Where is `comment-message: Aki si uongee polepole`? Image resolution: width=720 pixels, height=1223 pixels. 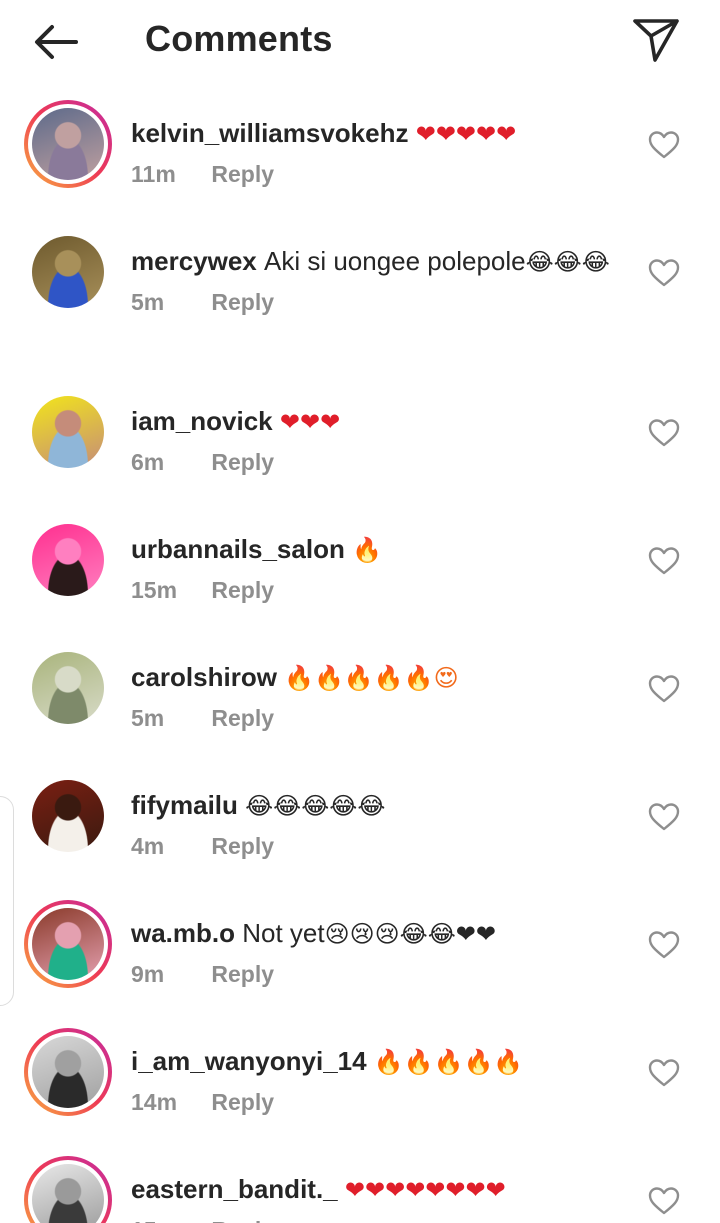
comment-message: Aki si uongee polepole is located at coordinates (394, 261).